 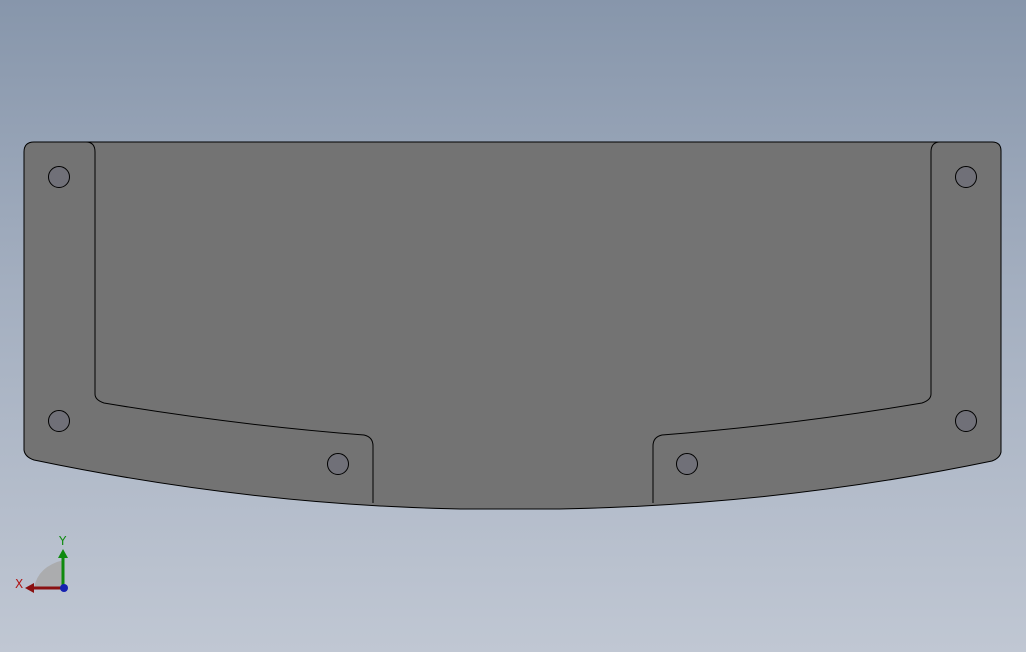 I want to click on hole-mid-left, so click(x=59, y=421).